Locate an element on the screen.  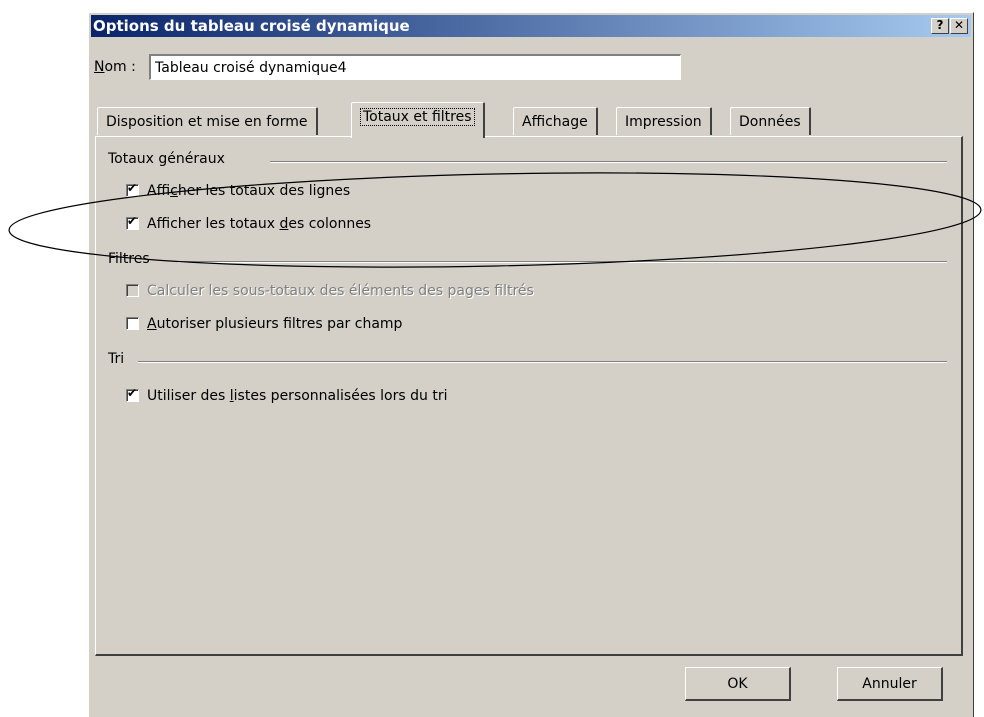
tab-affichage: Affichage is located at coordinates (555, 121).